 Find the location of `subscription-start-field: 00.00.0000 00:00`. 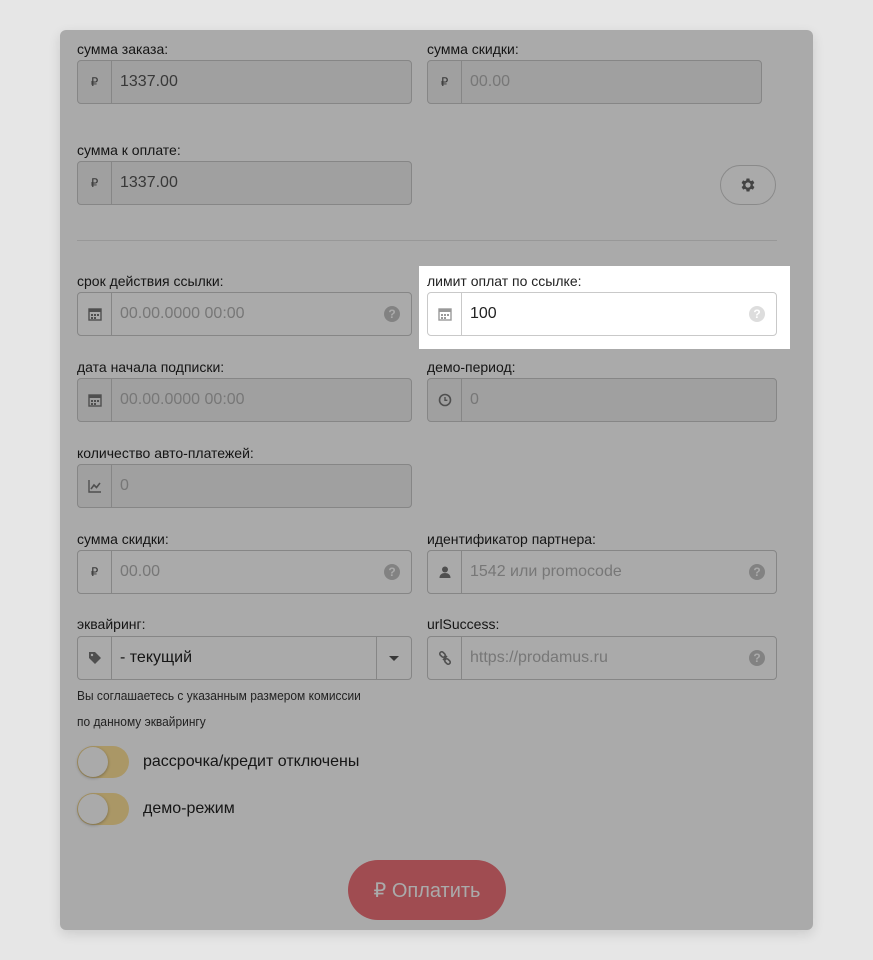

subscription-start-field: 00.00.0000 00:00 is located at coordinates (244, 400).